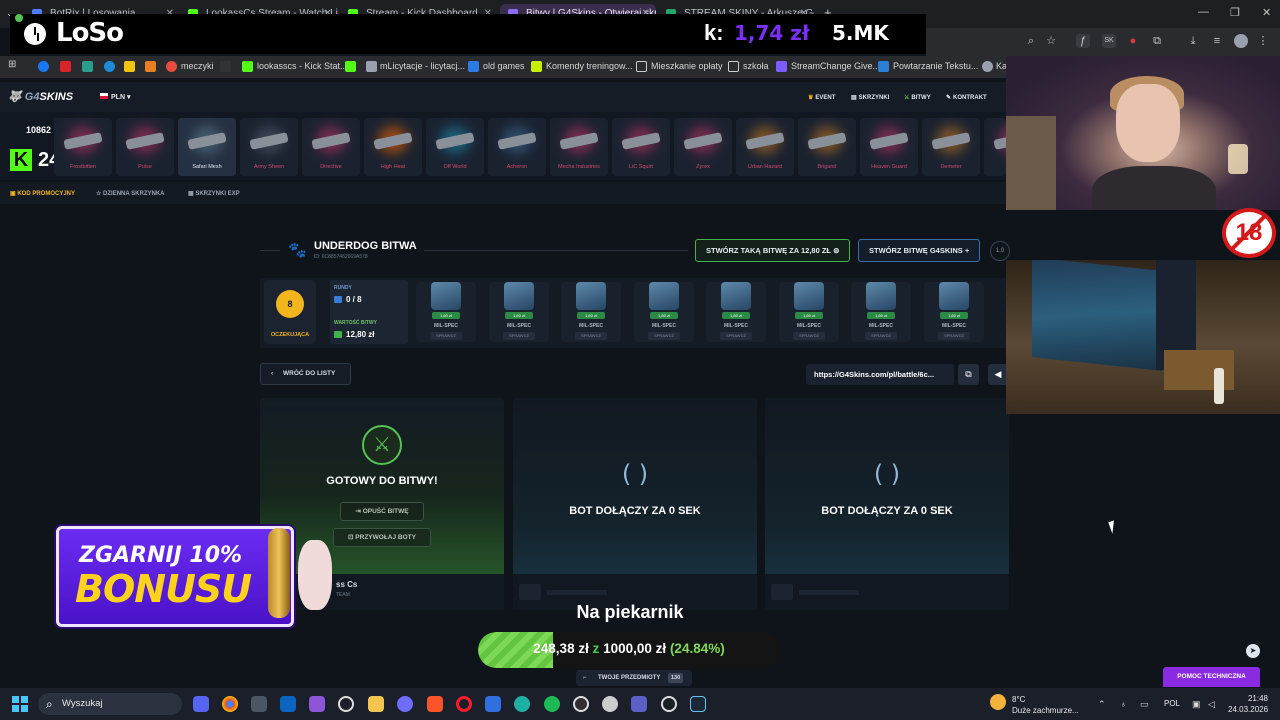 The height and width of the screenshot is (720, 1280). What do you see at coordinates (269, 147) in the screenshot?
I see `case-card: Army Sheen` at bounding box center [269, 147].